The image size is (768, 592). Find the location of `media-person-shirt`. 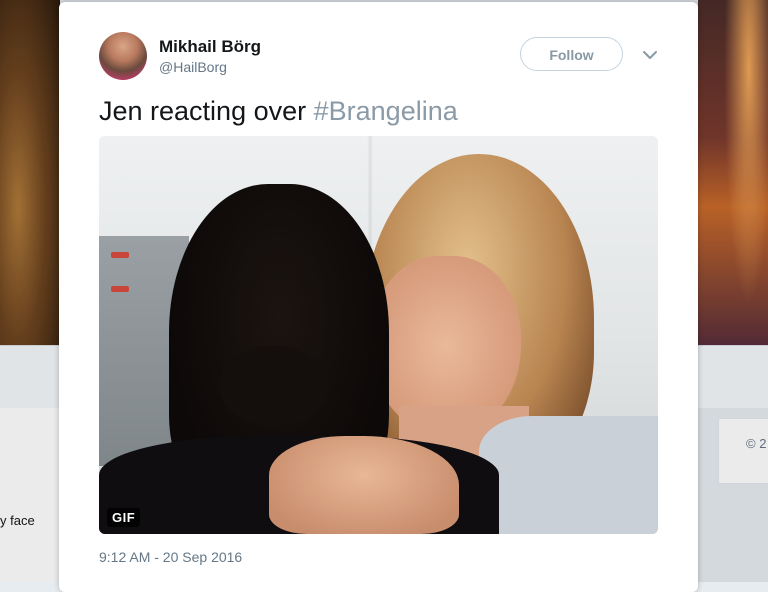

media-person-shirt is located at coordinates (568, 475).